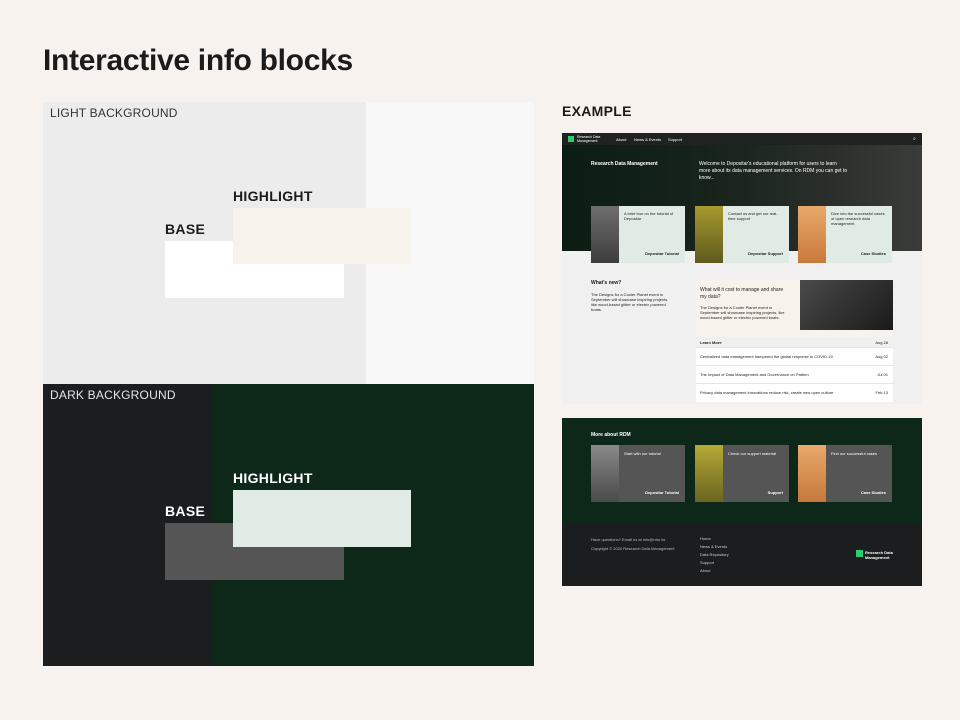 The height and width of the screenshot is (720, 960). I want to click on card-body: Check our support material Support, so click(756, 473).